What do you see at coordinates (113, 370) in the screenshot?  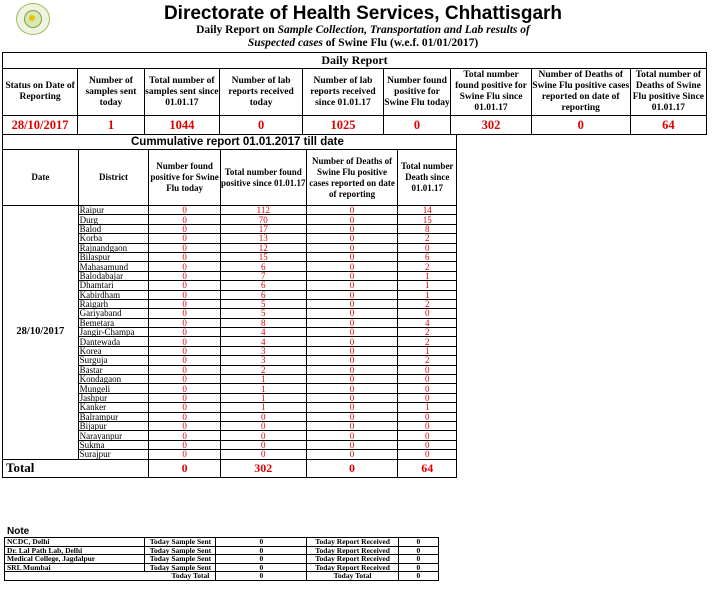 I see `district-name: Bastar` at bounding box center [113, 370].